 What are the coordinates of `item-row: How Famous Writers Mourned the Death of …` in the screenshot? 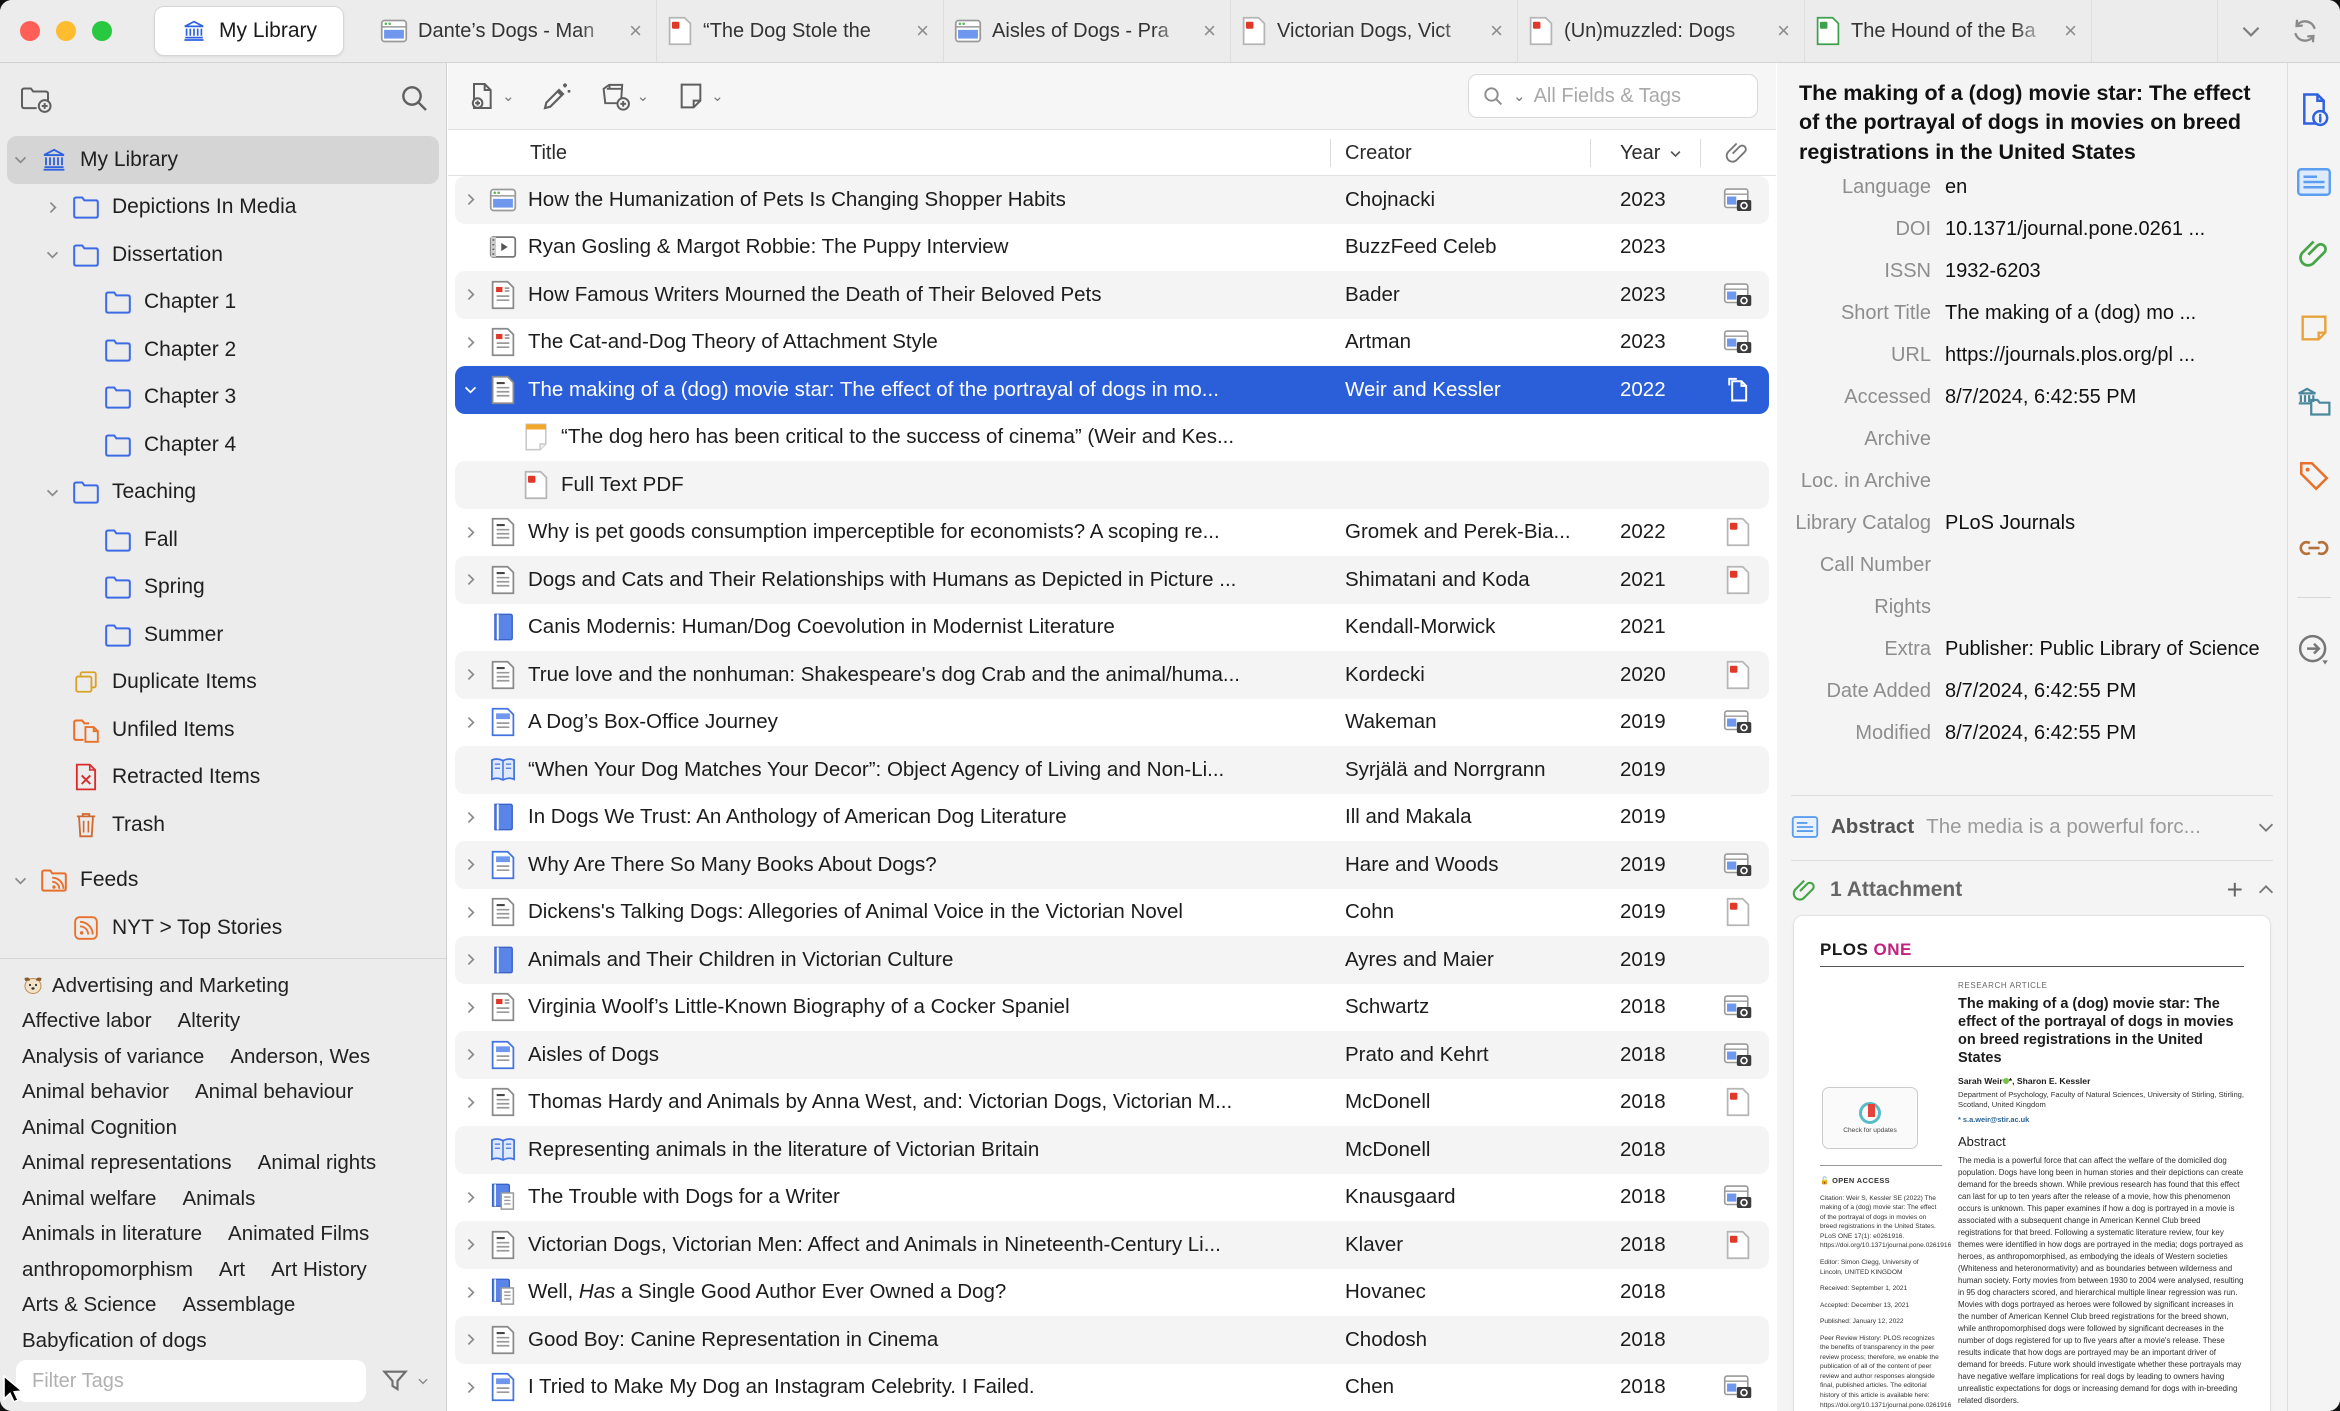 It's located at (1112, 295).